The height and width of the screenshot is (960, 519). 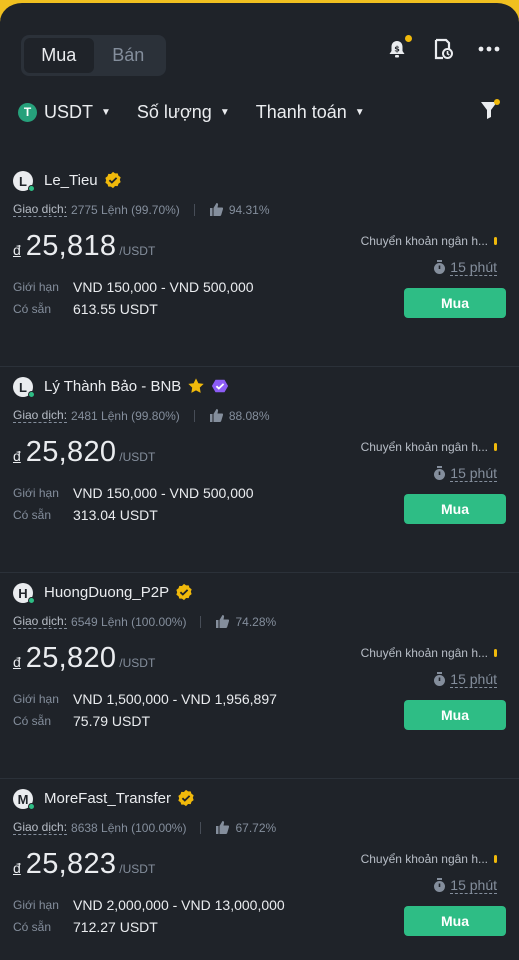 What do you see at coordinates (490, 111) in the screenshot?
I see `filter-icon` at bounding box center [490, 111].